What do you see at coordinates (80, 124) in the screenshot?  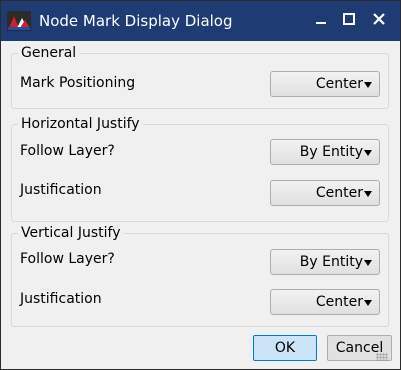 I see `horizontal-justify-group-title: Horizontal Justify` at bounding box center [80, 124].